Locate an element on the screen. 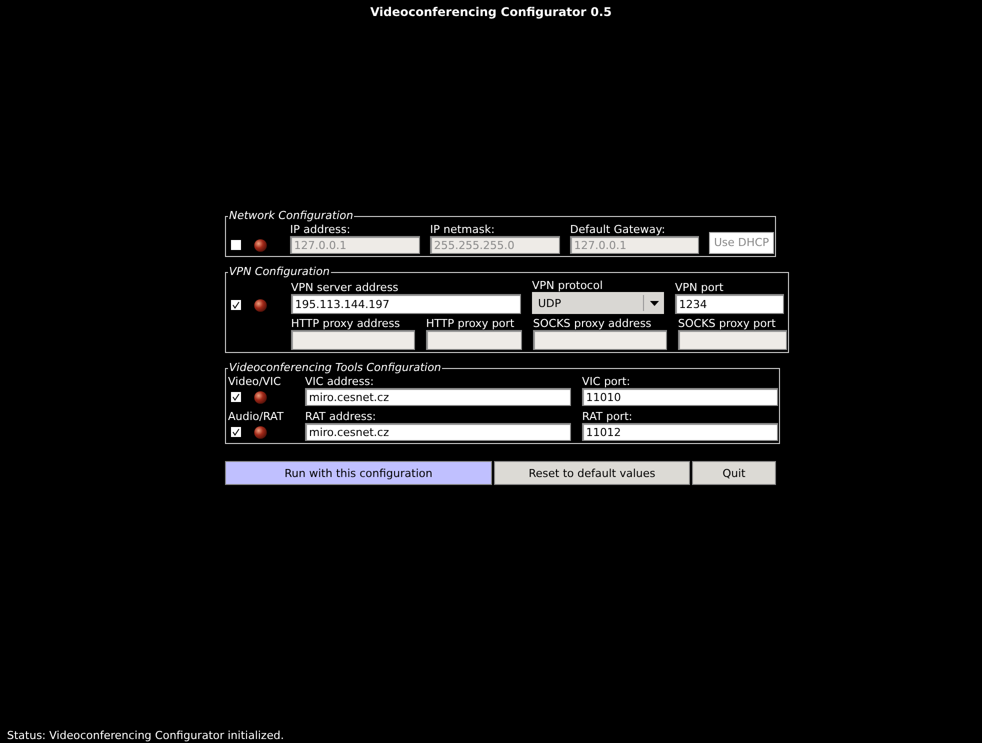 The image size is (982, 743). field-label: HTTP proxy port is located at coordinates (471, 323).